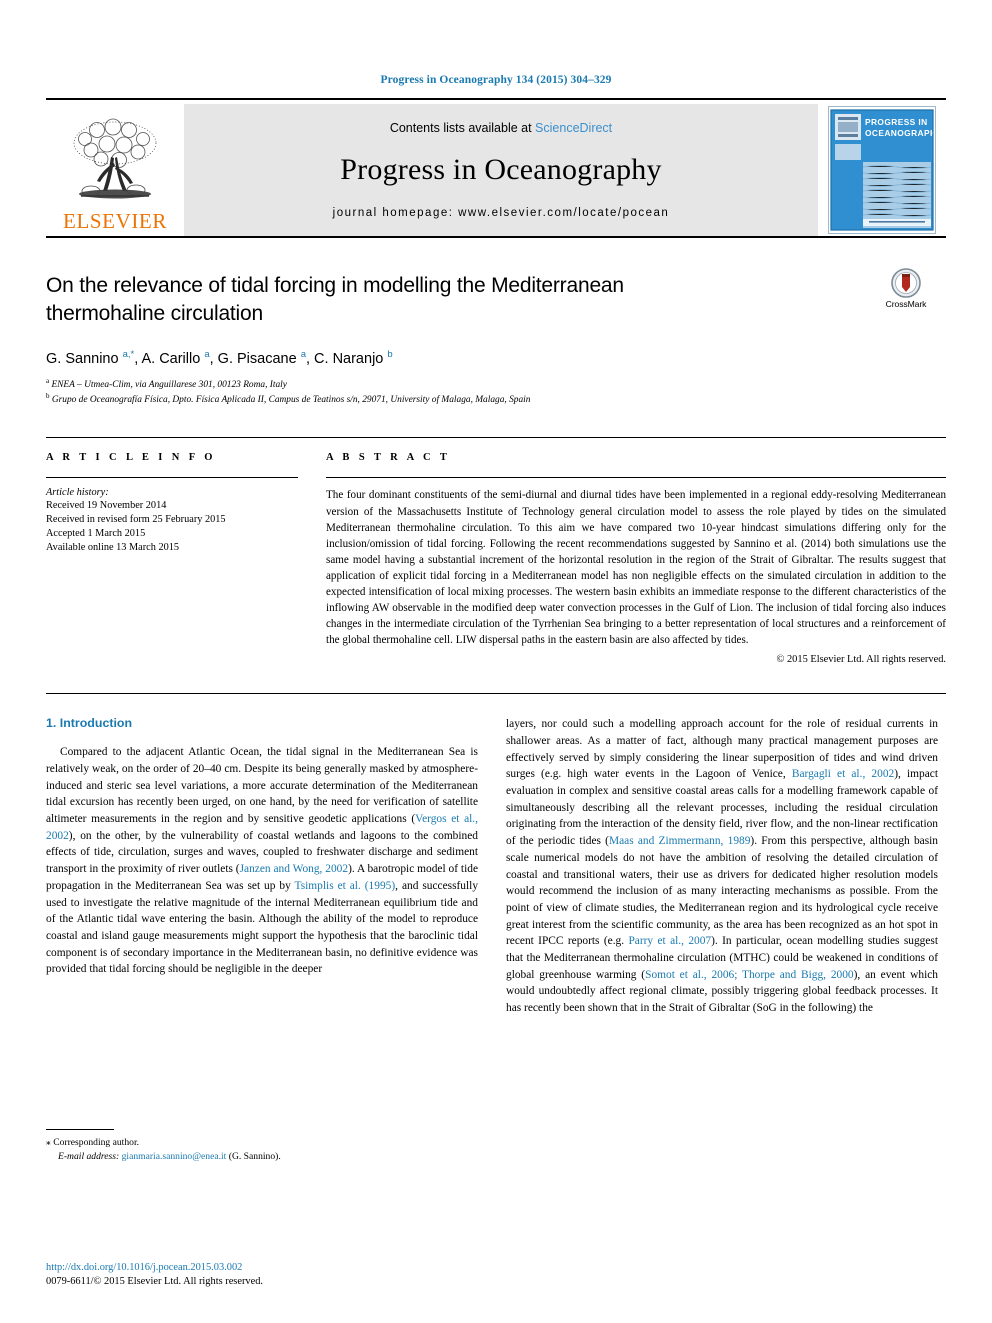 This screenshot has height=1323, width=992. Describe the element at coordinates (172, 478) in the screenshot. I see `article-info-rule` at that location.